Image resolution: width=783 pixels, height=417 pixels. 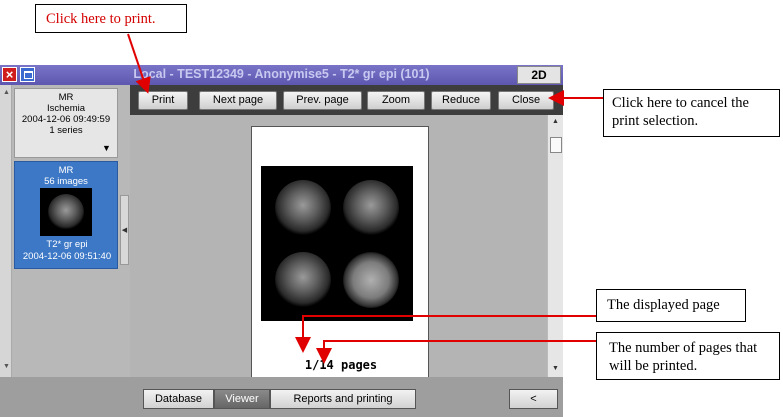 I want to click on series-description: Ischemia, so click(x=65, y=108).